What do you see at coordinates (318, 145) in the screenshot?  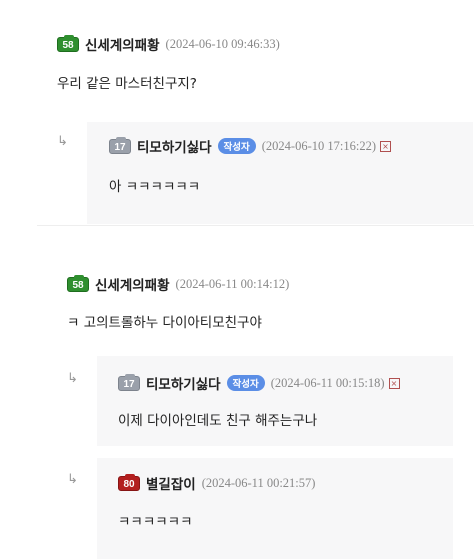 I see `reply-date: (2024-06-10 17:16:22)` at bounding box center [318, 145].